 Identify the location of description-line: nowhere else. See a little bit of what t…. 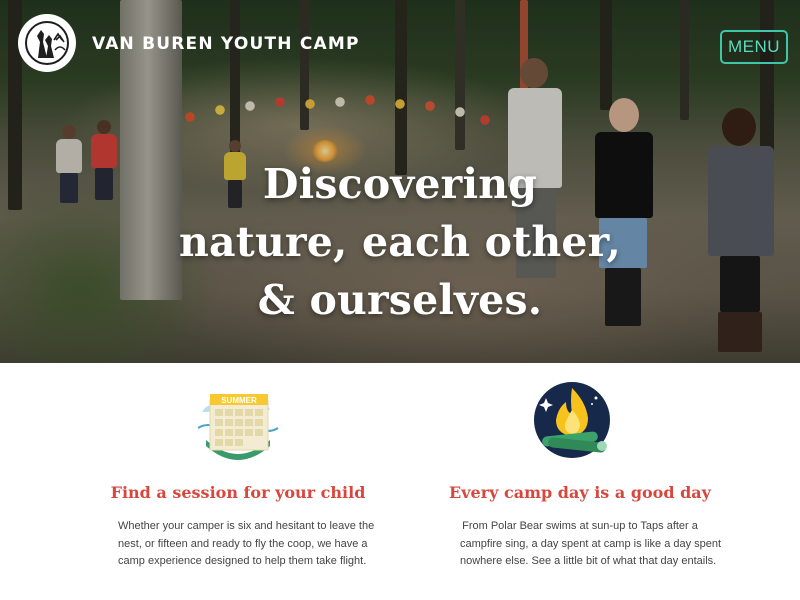
(588, 561).